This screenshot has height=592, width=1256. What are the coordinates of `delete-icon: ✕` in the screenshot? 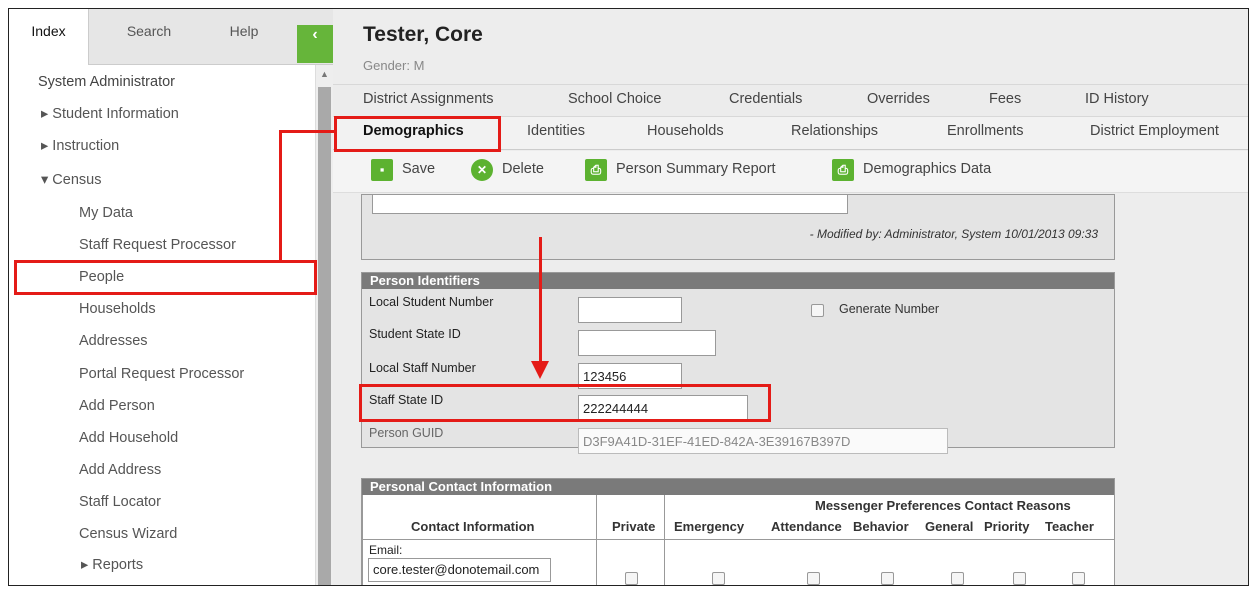 It's located at (482, 170).